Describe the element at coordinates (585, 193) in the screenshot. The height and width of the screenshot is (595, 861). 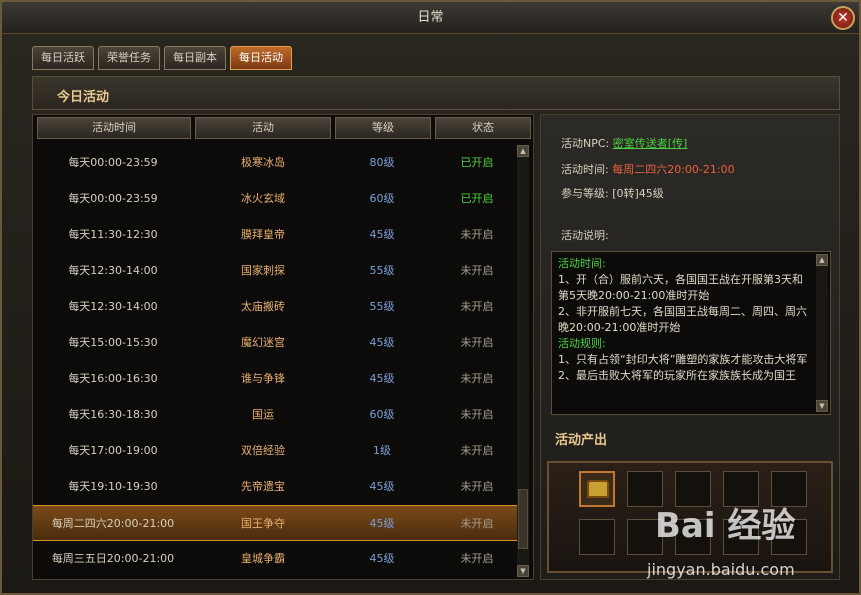
I see `level-label: 参与等级:` at that location.